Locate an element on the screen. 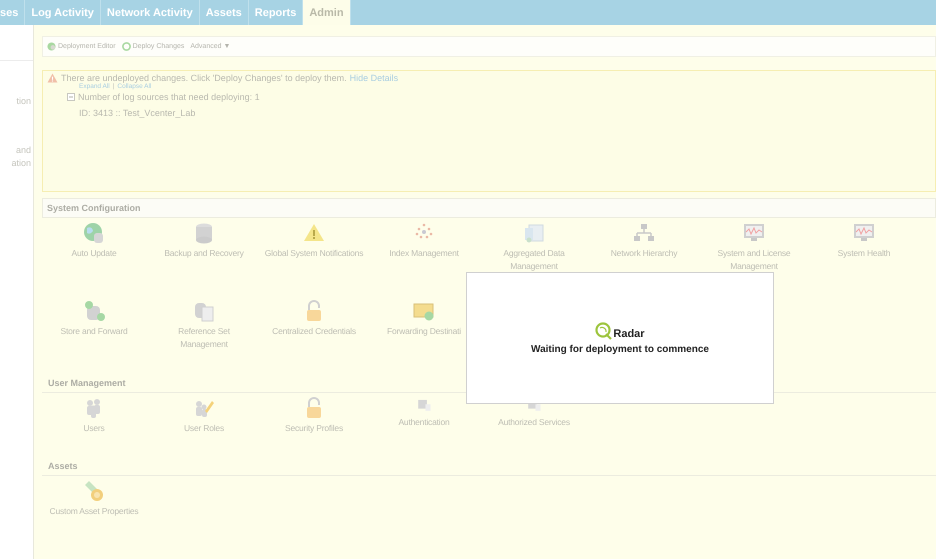  hierarchy-icon is located at coordinates (644, 233).